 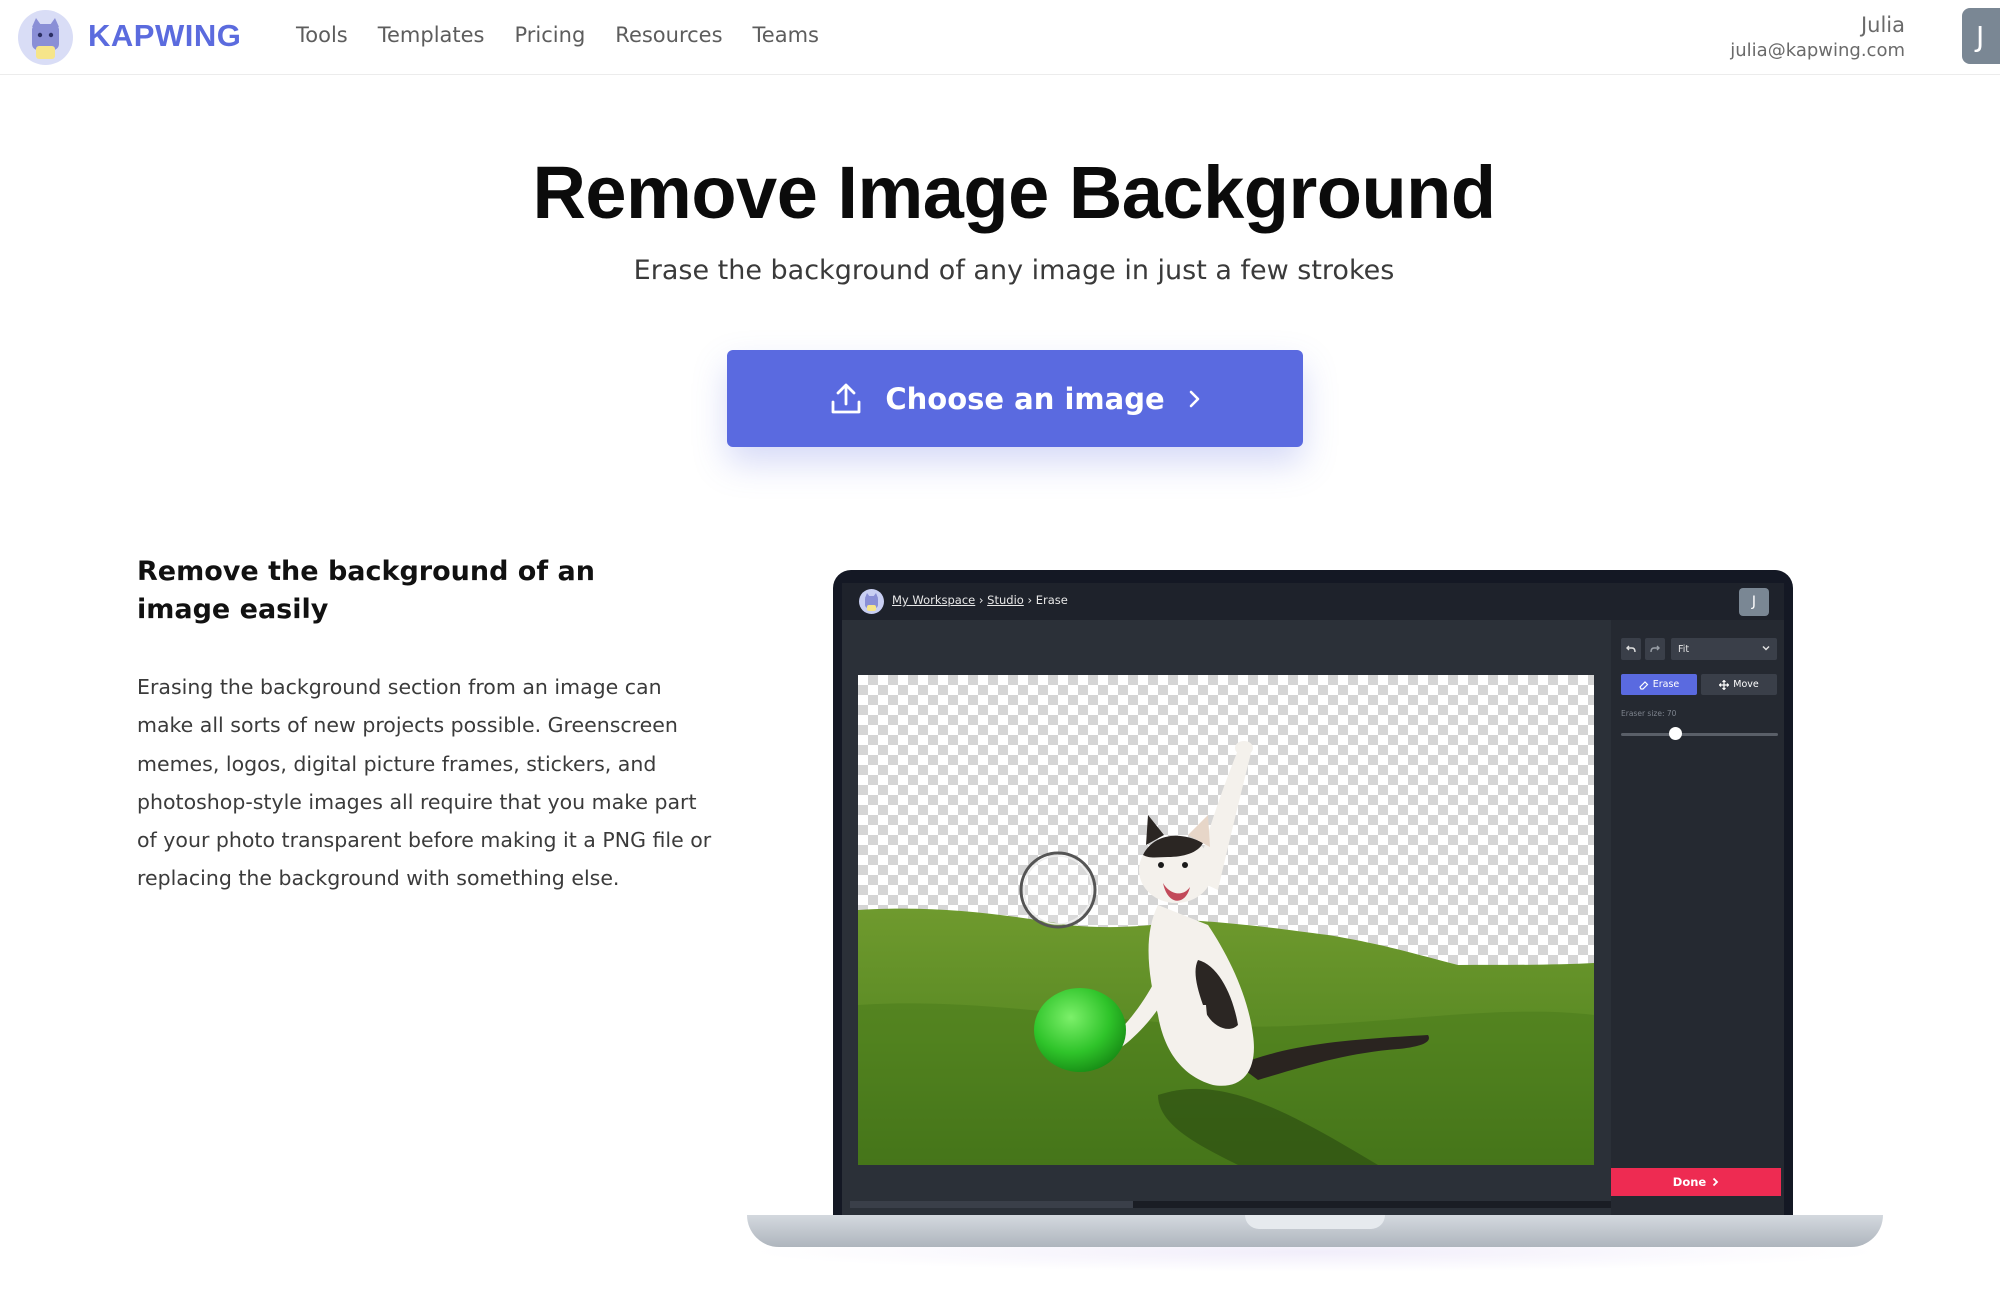 I want to click on user-info: Julia julia@kapwing.com, so click(x=1817, y=38).